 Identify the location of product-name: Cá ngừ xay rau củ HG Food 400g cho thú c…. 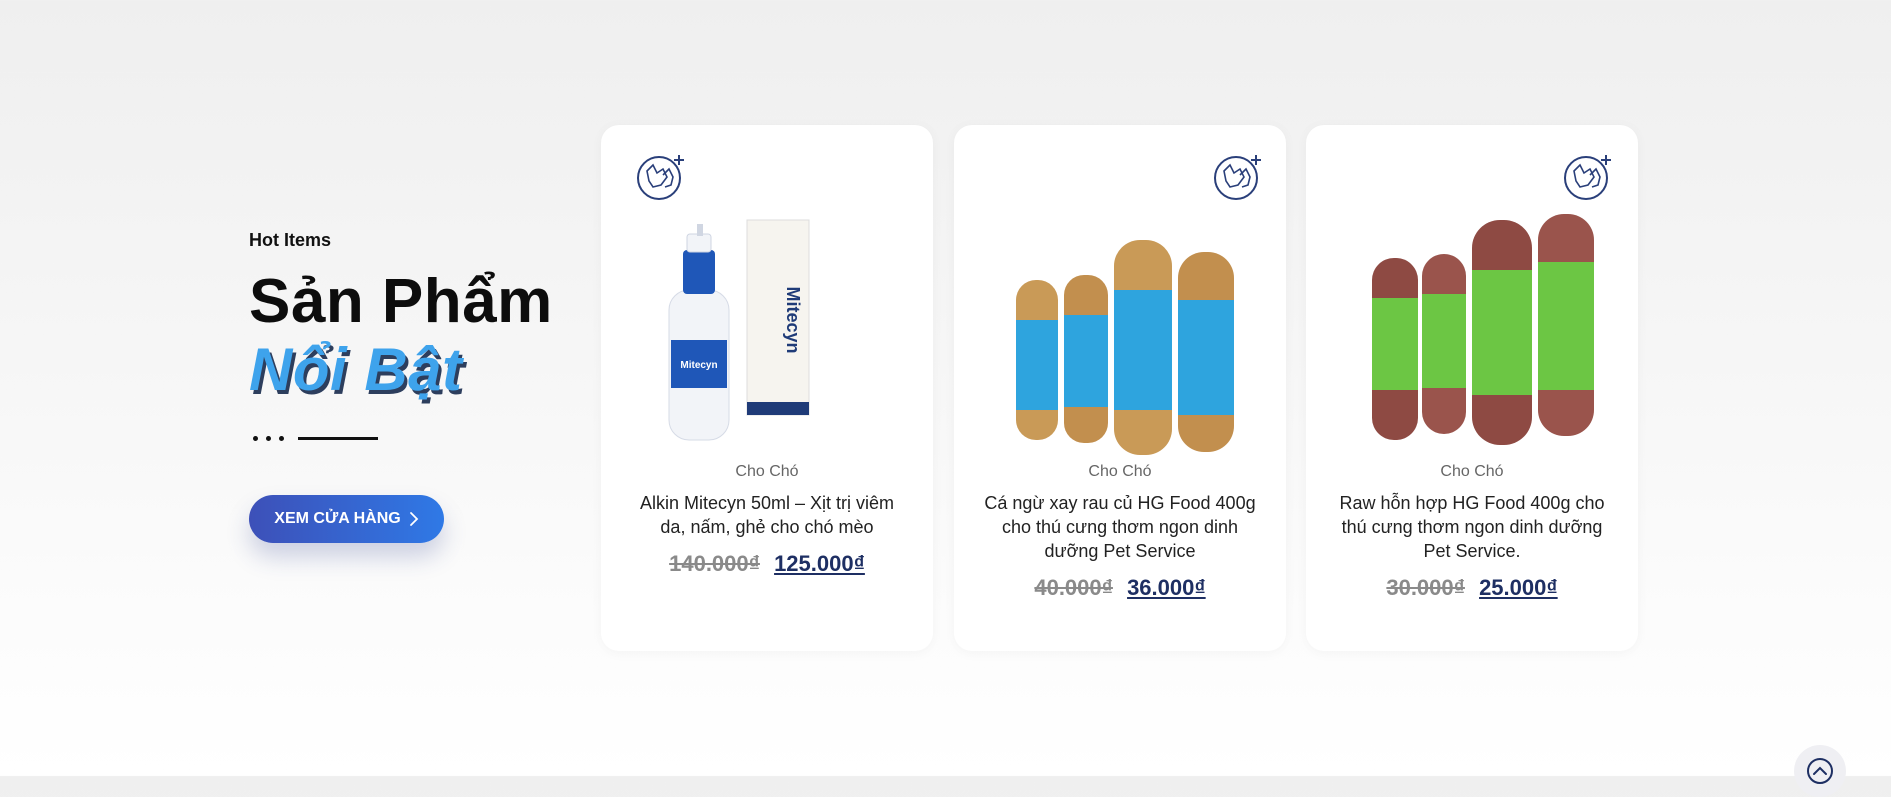
(1120, 527).